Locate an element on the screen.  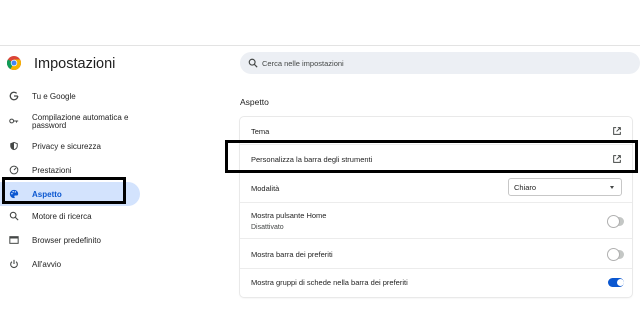
search-input is located at coordinates (442, 63).